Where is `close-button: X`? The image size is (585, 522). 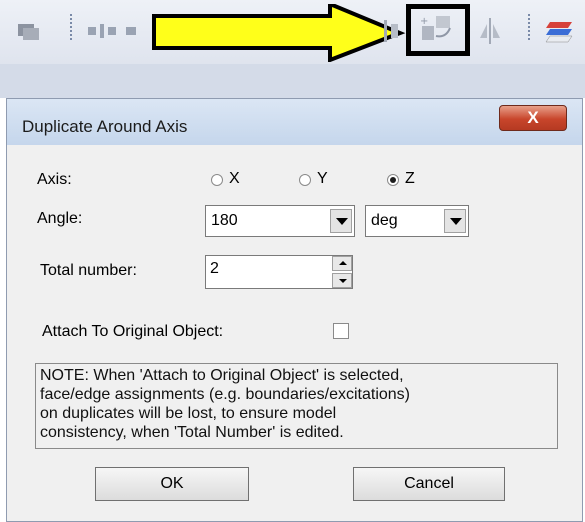 close-button: X is located at coordinates (533, 118).